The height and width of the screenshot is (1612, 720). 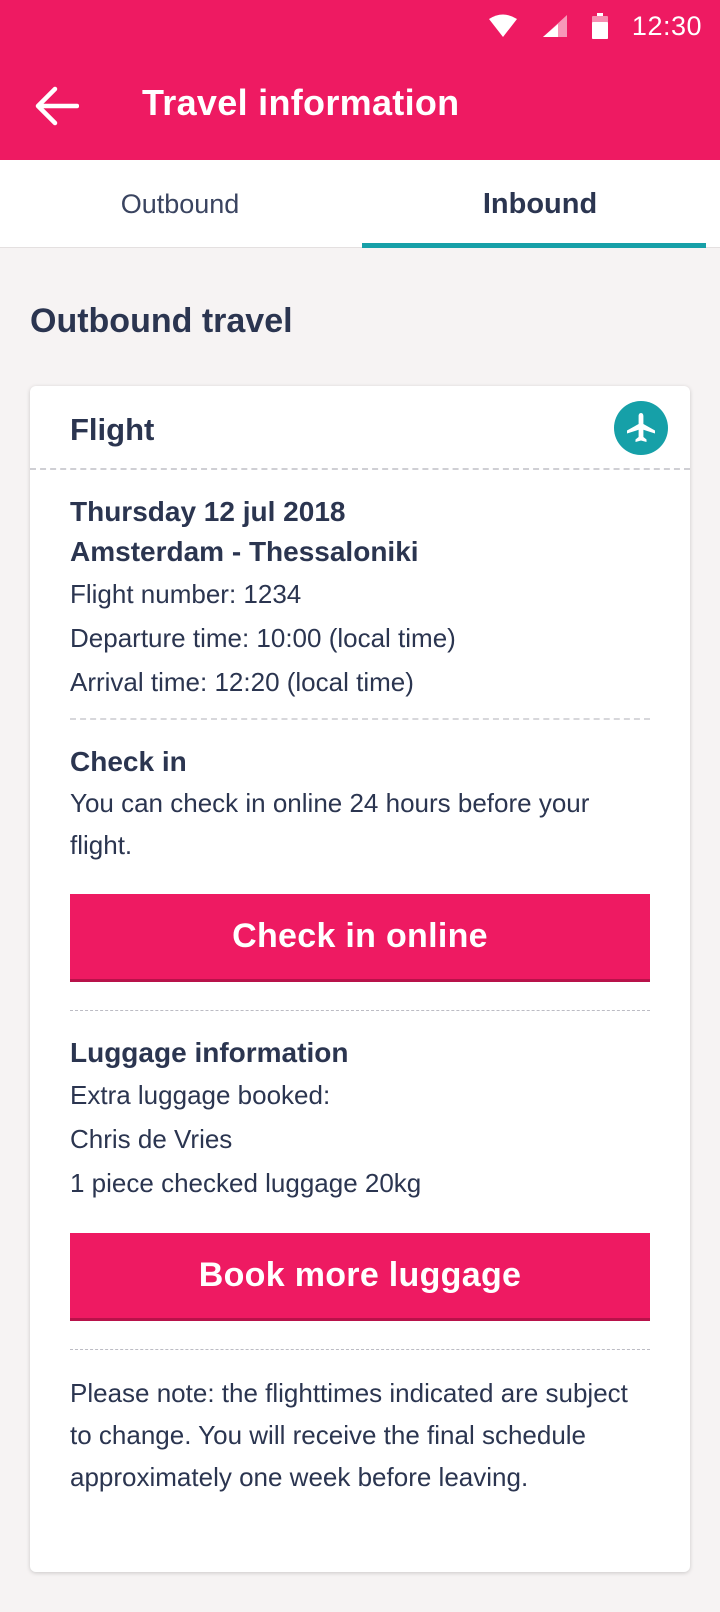 I want to click on page-title: Travel information, so click(x=301, y=102).